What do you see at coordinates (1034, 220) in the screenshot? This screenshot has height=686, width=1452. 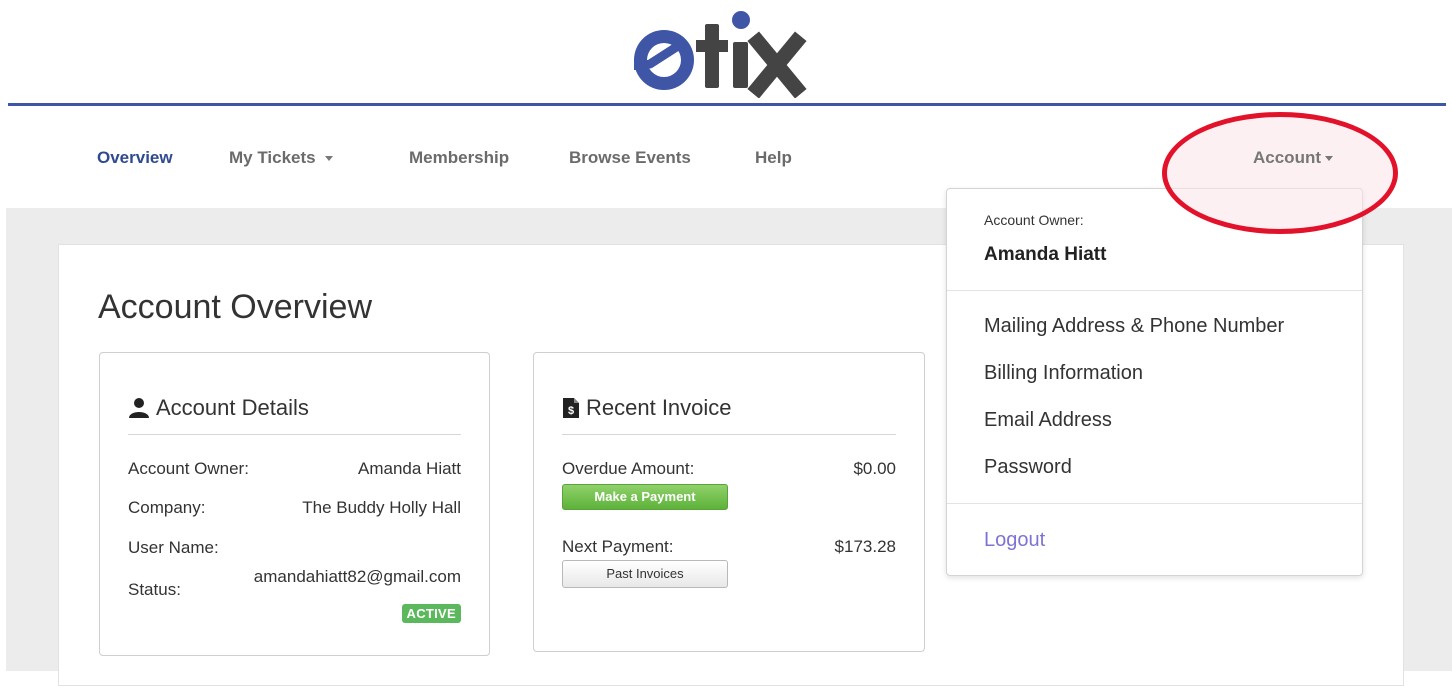 I see `dropdown-owner-label: Account Owner:` at bounding box center [1034, 220].